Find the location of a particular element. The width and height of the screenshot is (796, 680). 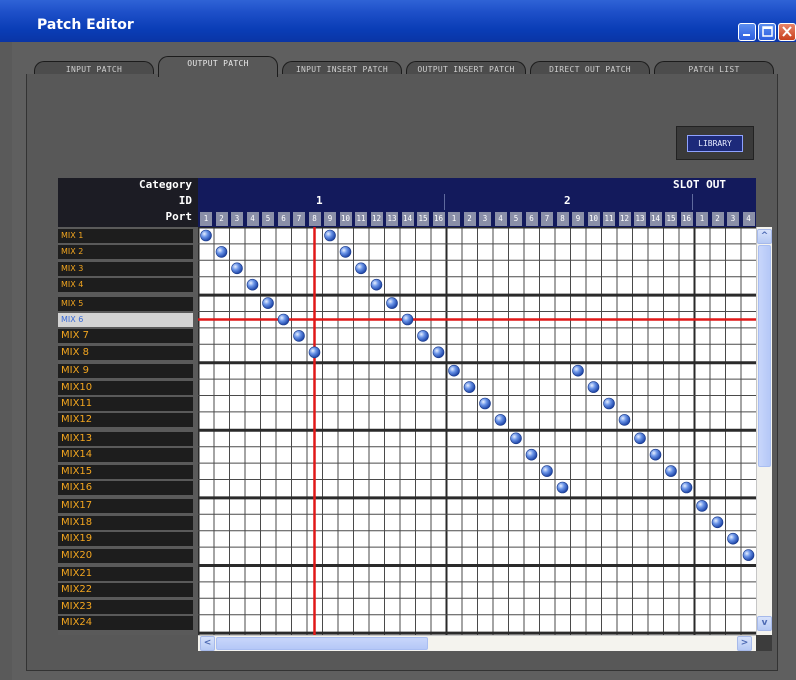

row-label: MIX13 is located at coordinates (125, 438).